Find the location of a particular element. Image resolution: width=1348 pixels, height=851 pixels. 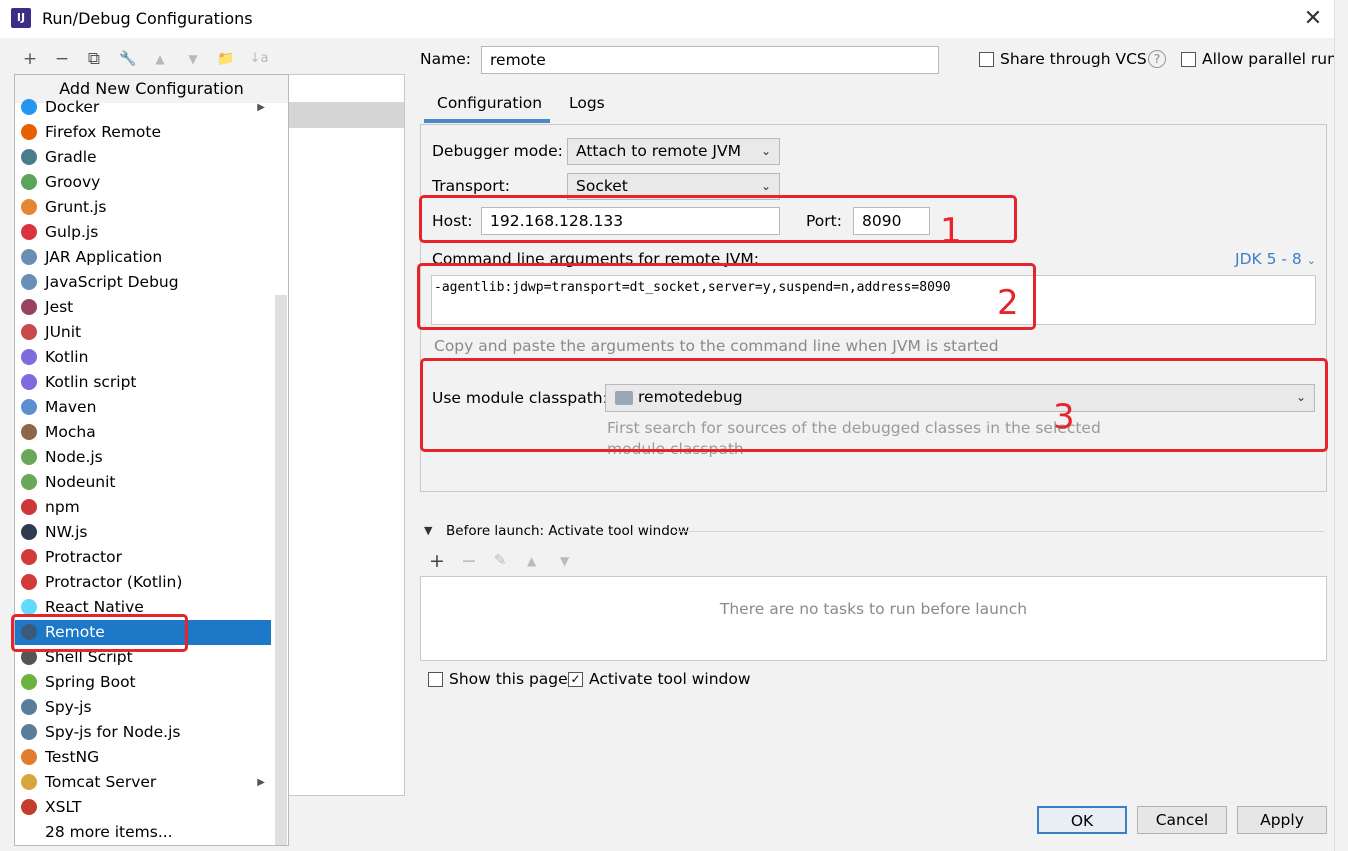

debugger-mode-select: Attach to remote JVM ⌄ is located at coordinates (673, 151).